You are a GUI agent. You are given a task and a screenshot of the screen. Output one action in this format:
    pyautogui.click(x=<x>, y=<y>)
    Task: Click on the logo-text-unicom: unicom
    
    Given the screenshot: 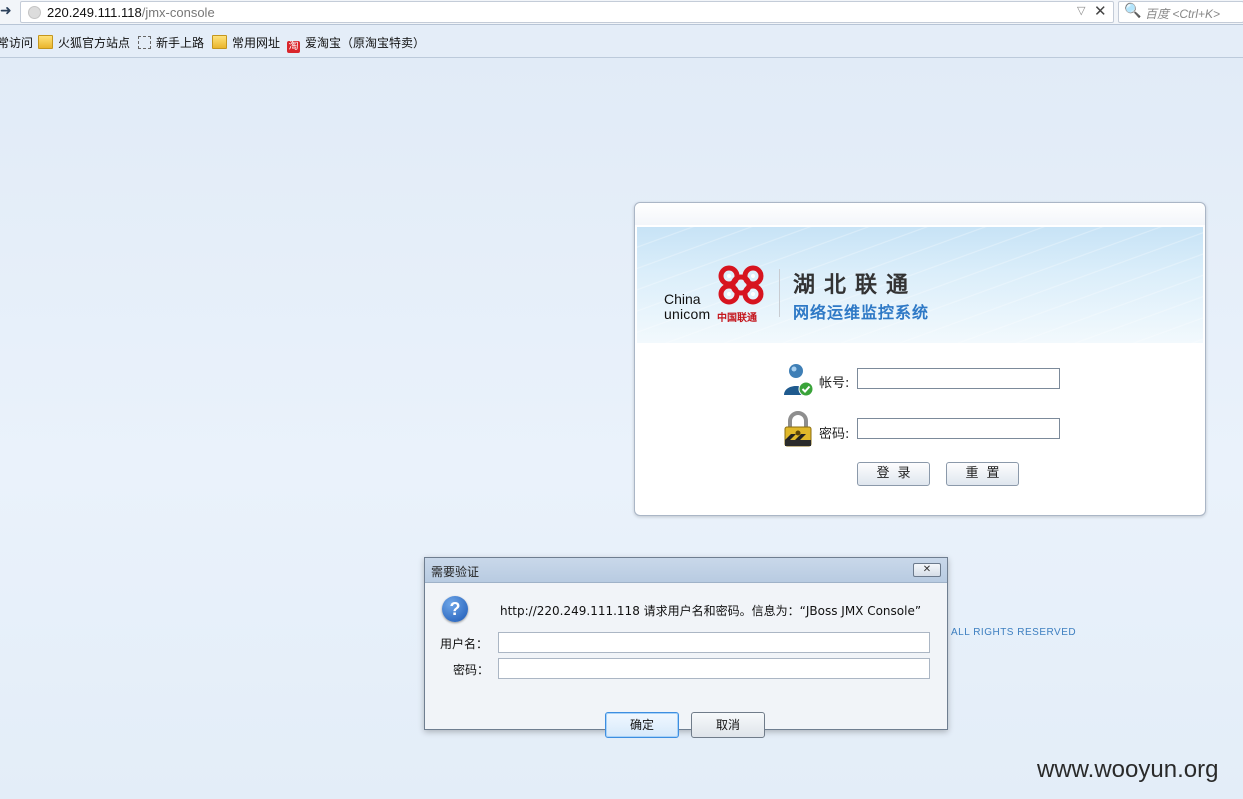 What is the action you would take?
    pyautogui.click(x=687, y=314)
    